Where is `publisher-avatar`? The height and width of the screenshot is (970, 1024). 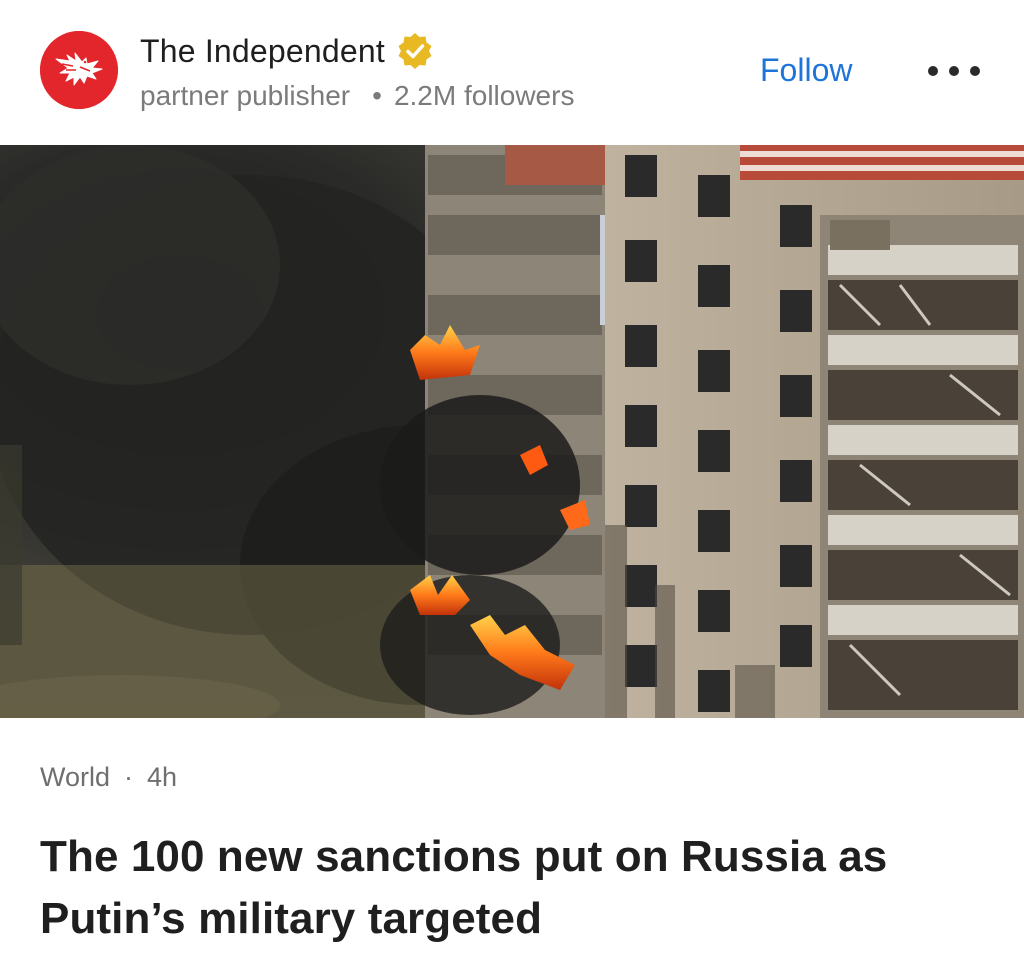 publisher-avatar is located at coordinates (79, 70).